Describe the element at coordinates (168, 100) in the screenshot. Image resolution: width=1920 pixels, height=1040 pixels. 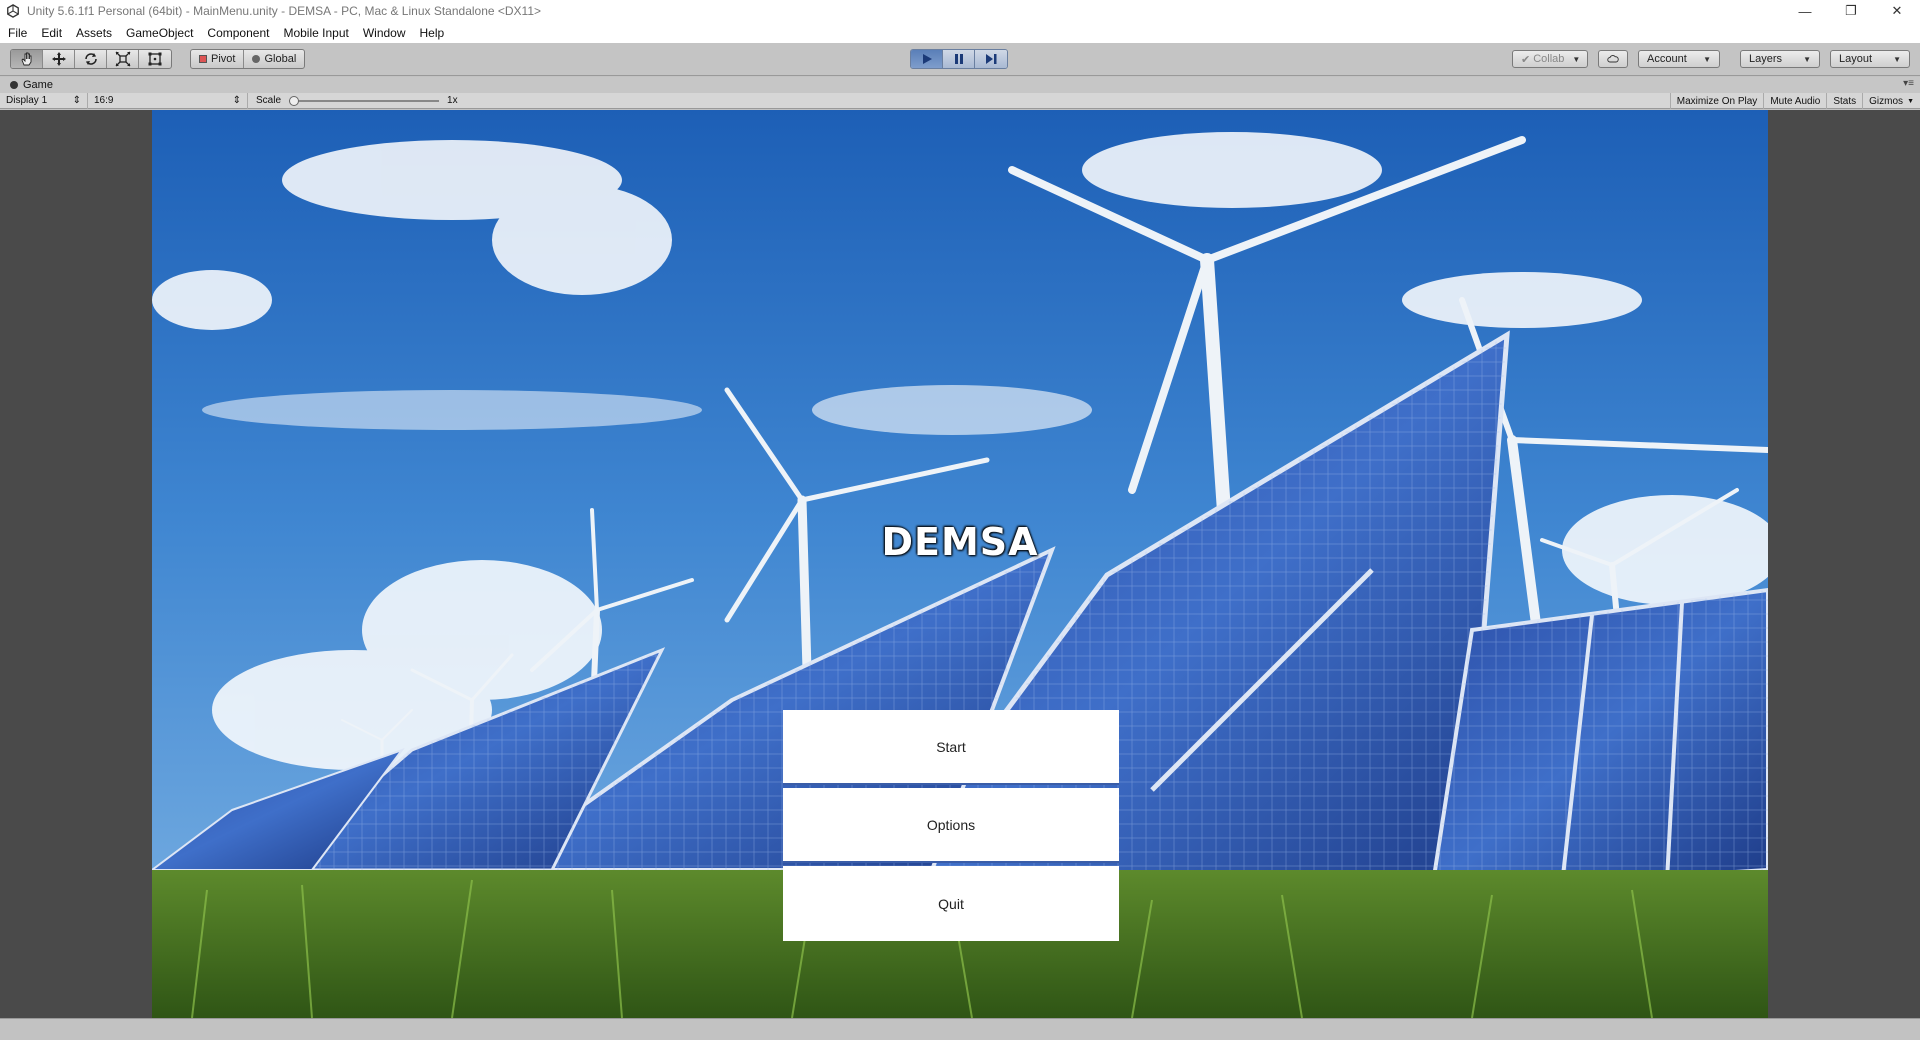
I see `aspect-dropdown: 16:9 ⇕` at that location.